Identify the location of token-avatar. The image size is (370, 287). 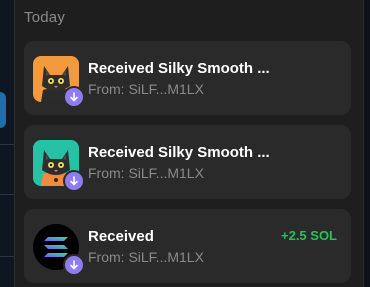
(59, 250).